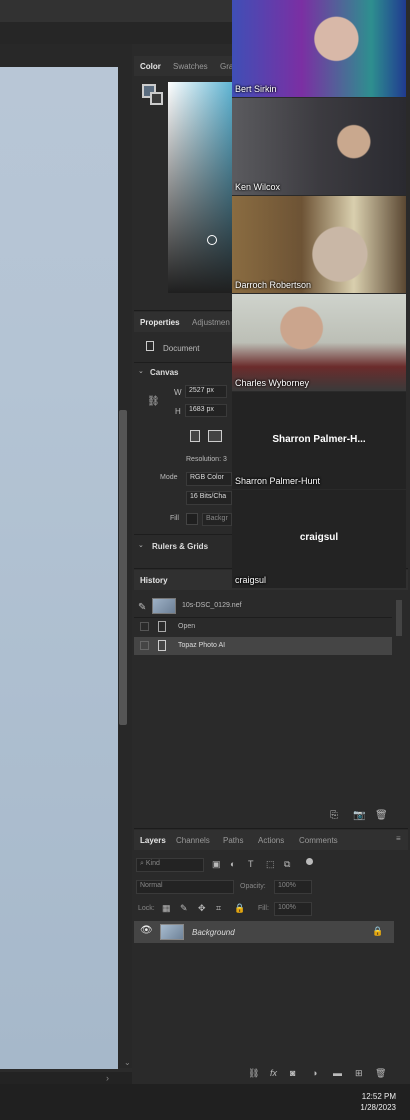 This screenshot has height=1120, width=410. Describe the element at coordinates (212, 605) in the screenshot. I see `snapshot-name: 10s-DSC_0129.nef` at that location.